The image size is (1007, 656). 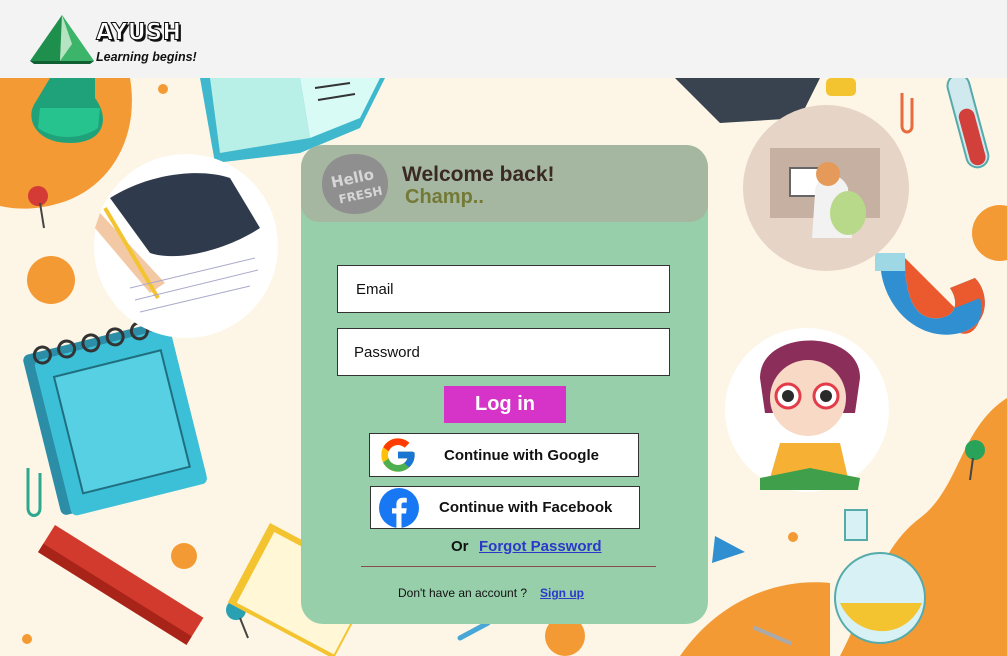 I want to click on card-header: Hello FRESH Welcome back! Champ.., so click(x=504, y=183).